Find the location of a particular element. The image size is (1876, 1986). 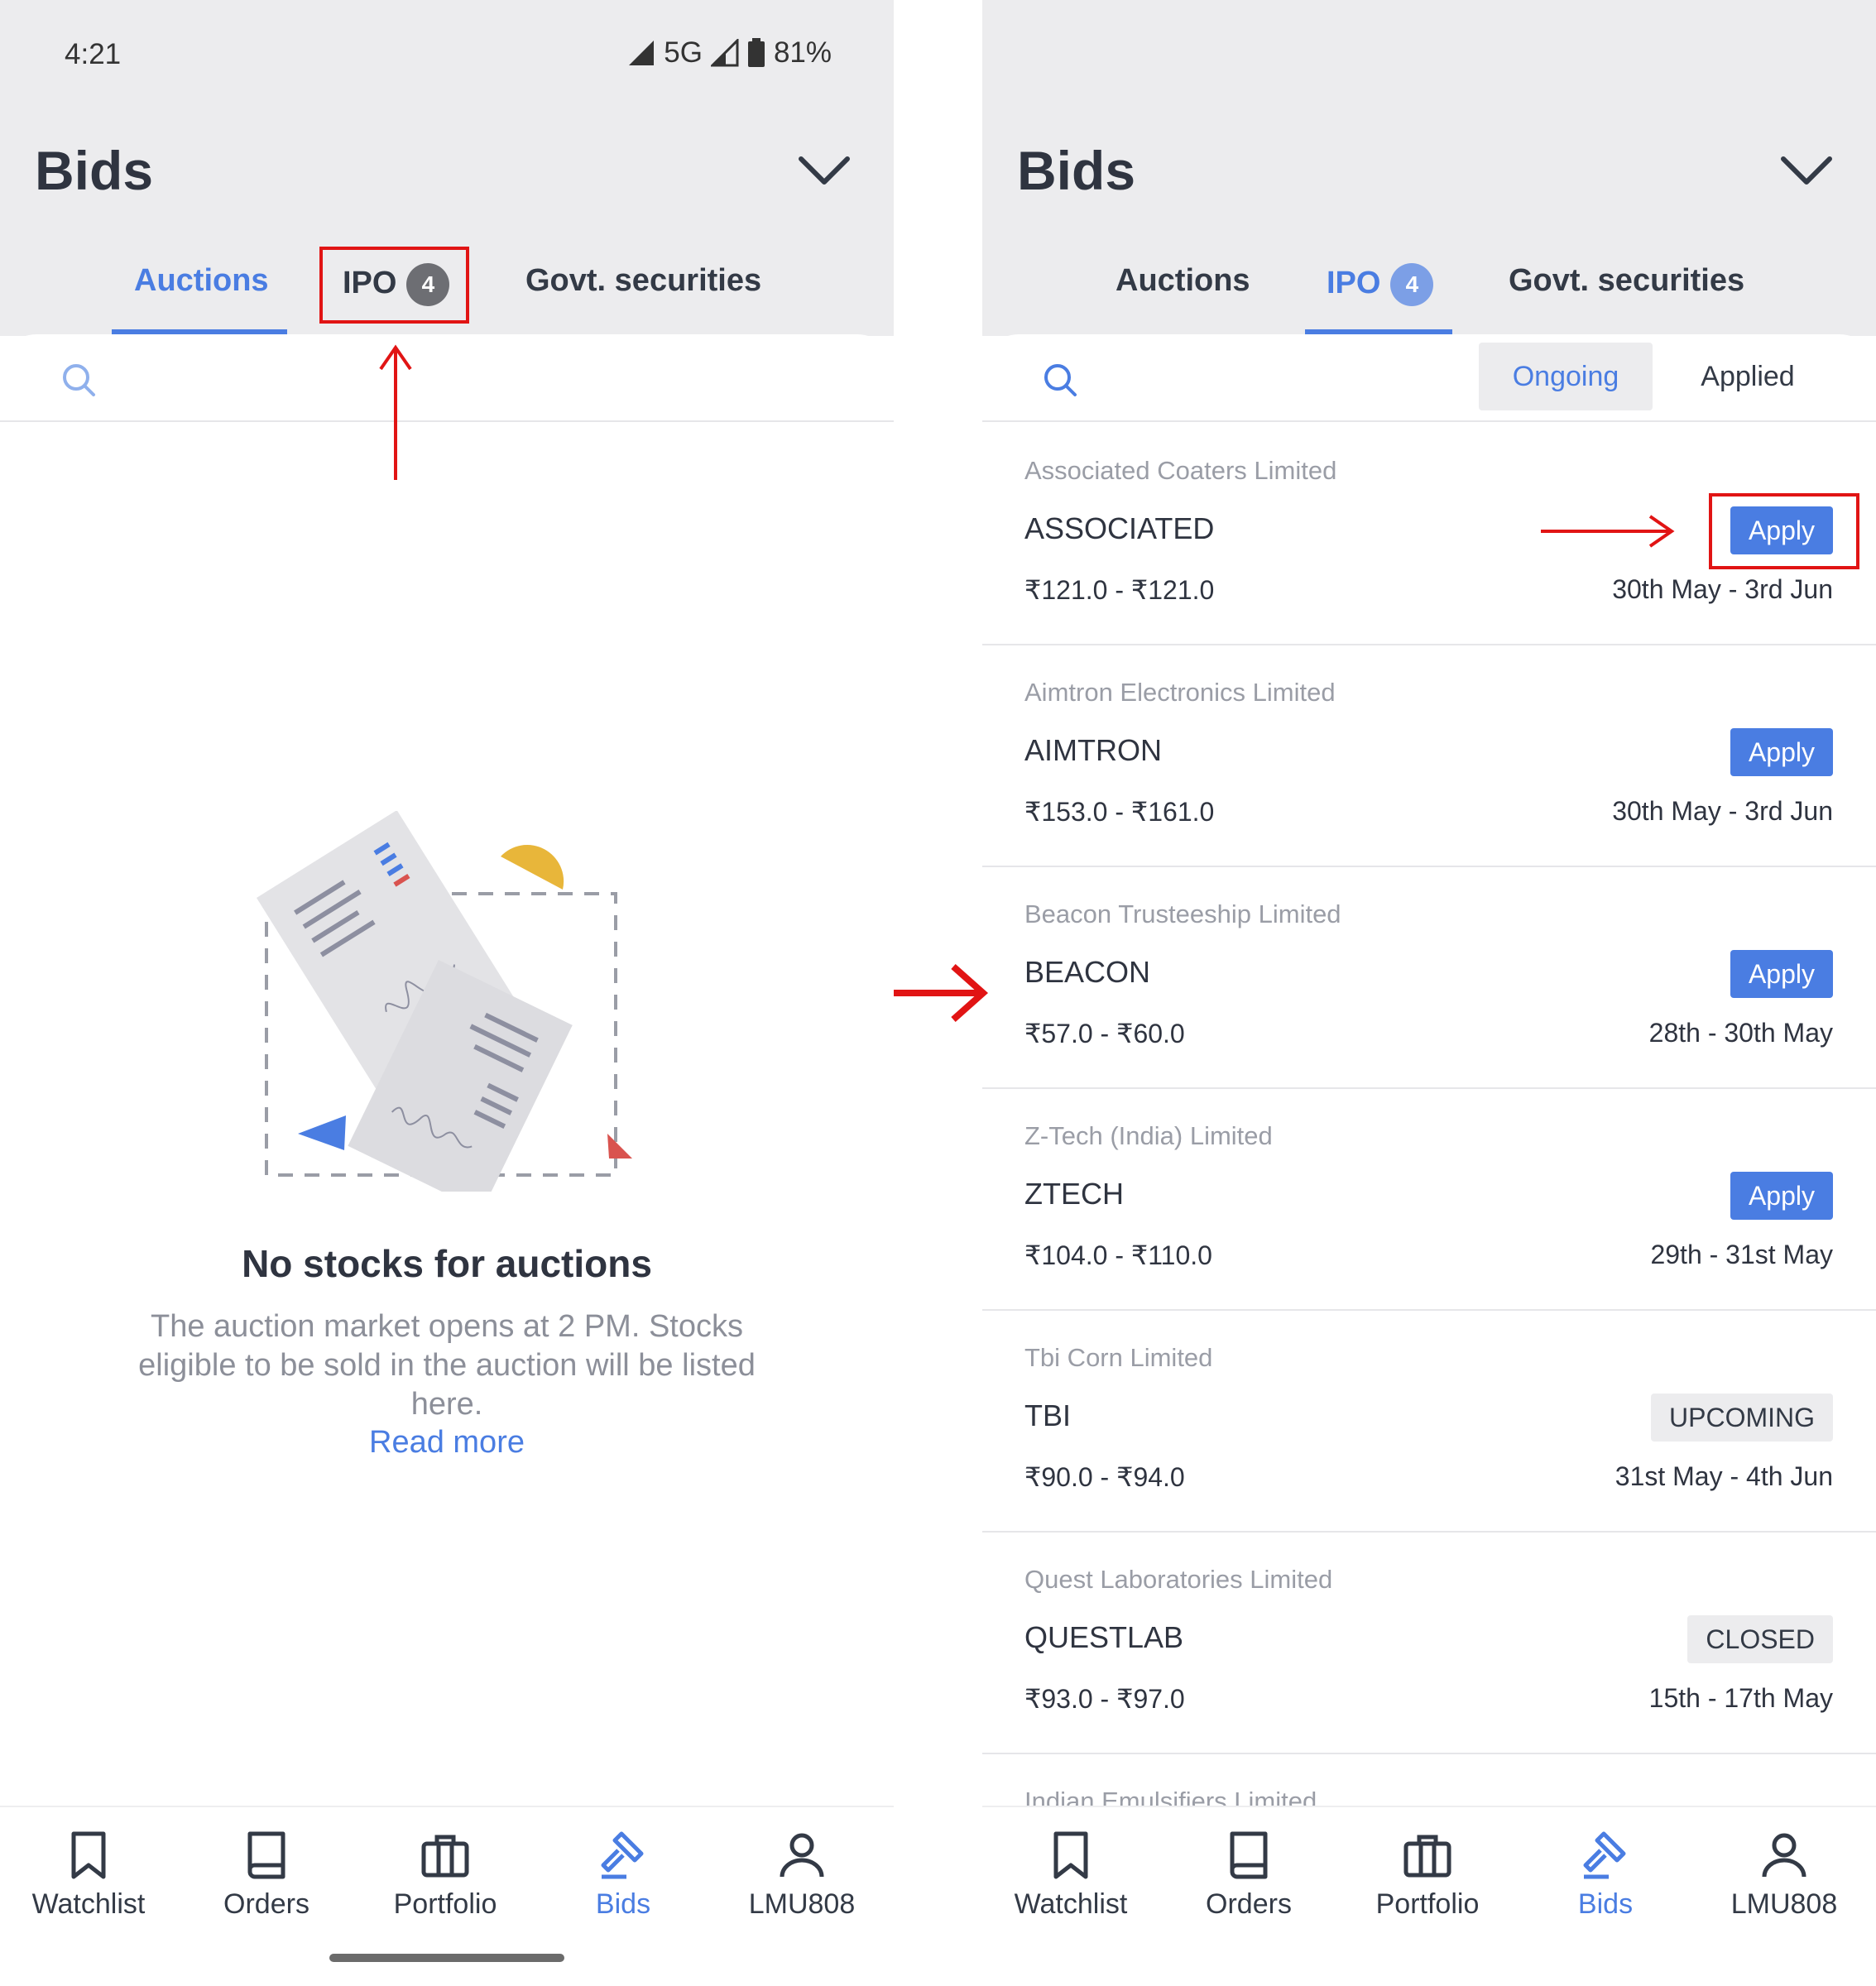

annotation-arrow-right-apply is located at coordinates (1608, 531).